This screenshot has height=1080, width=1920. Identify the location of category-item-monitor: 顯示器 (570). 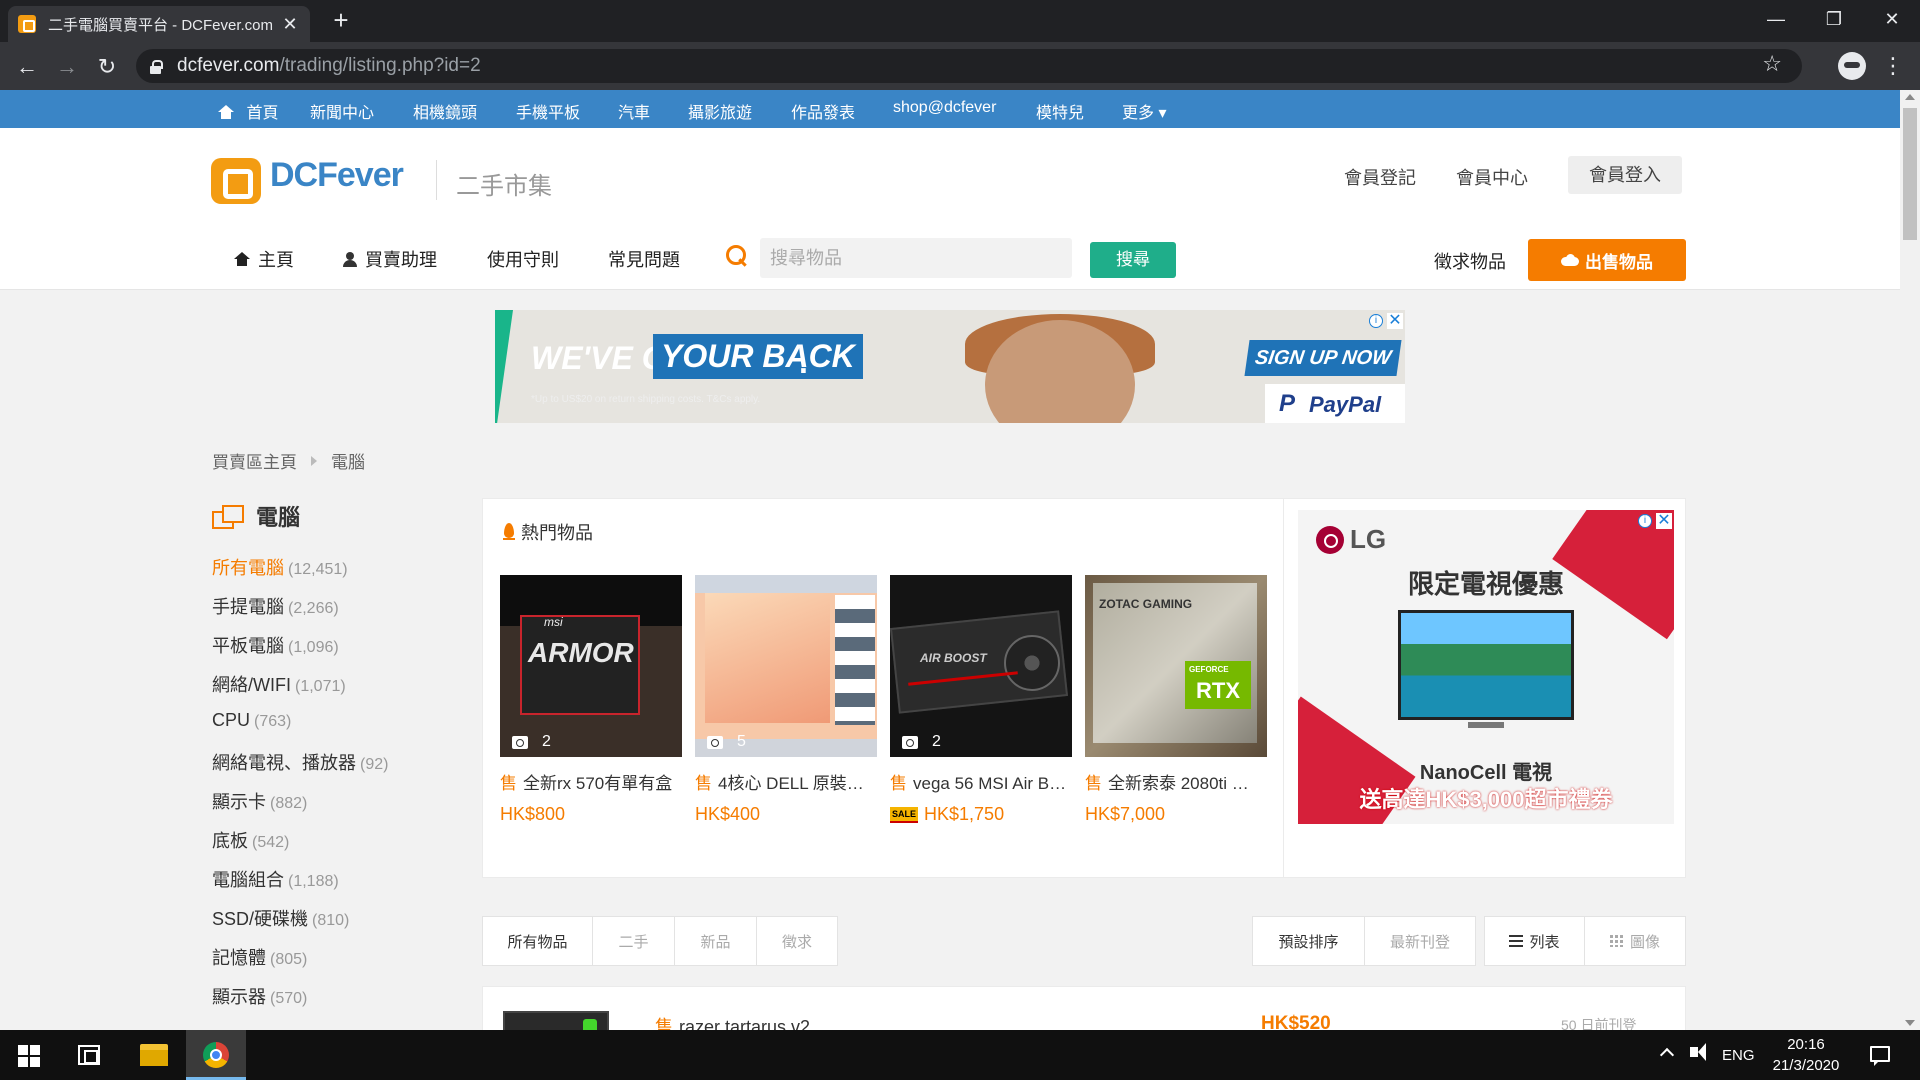
(300, 1002).